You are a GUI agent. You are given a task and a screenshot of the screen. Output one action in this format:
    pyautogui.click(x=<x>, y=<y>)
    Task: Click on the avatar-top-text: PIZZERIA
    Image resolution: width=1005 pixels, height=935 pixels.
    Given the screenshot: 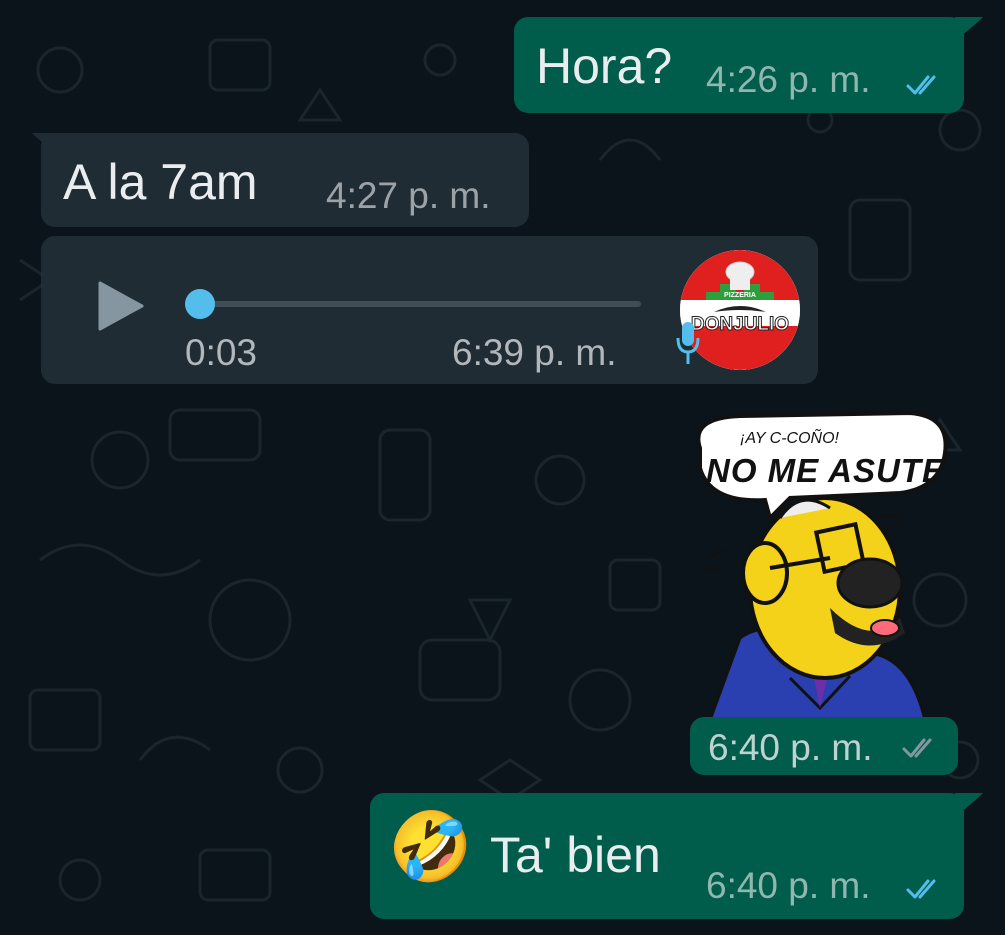 What is the action you would take?
    pyautogui.click(x=740, y=295)
    